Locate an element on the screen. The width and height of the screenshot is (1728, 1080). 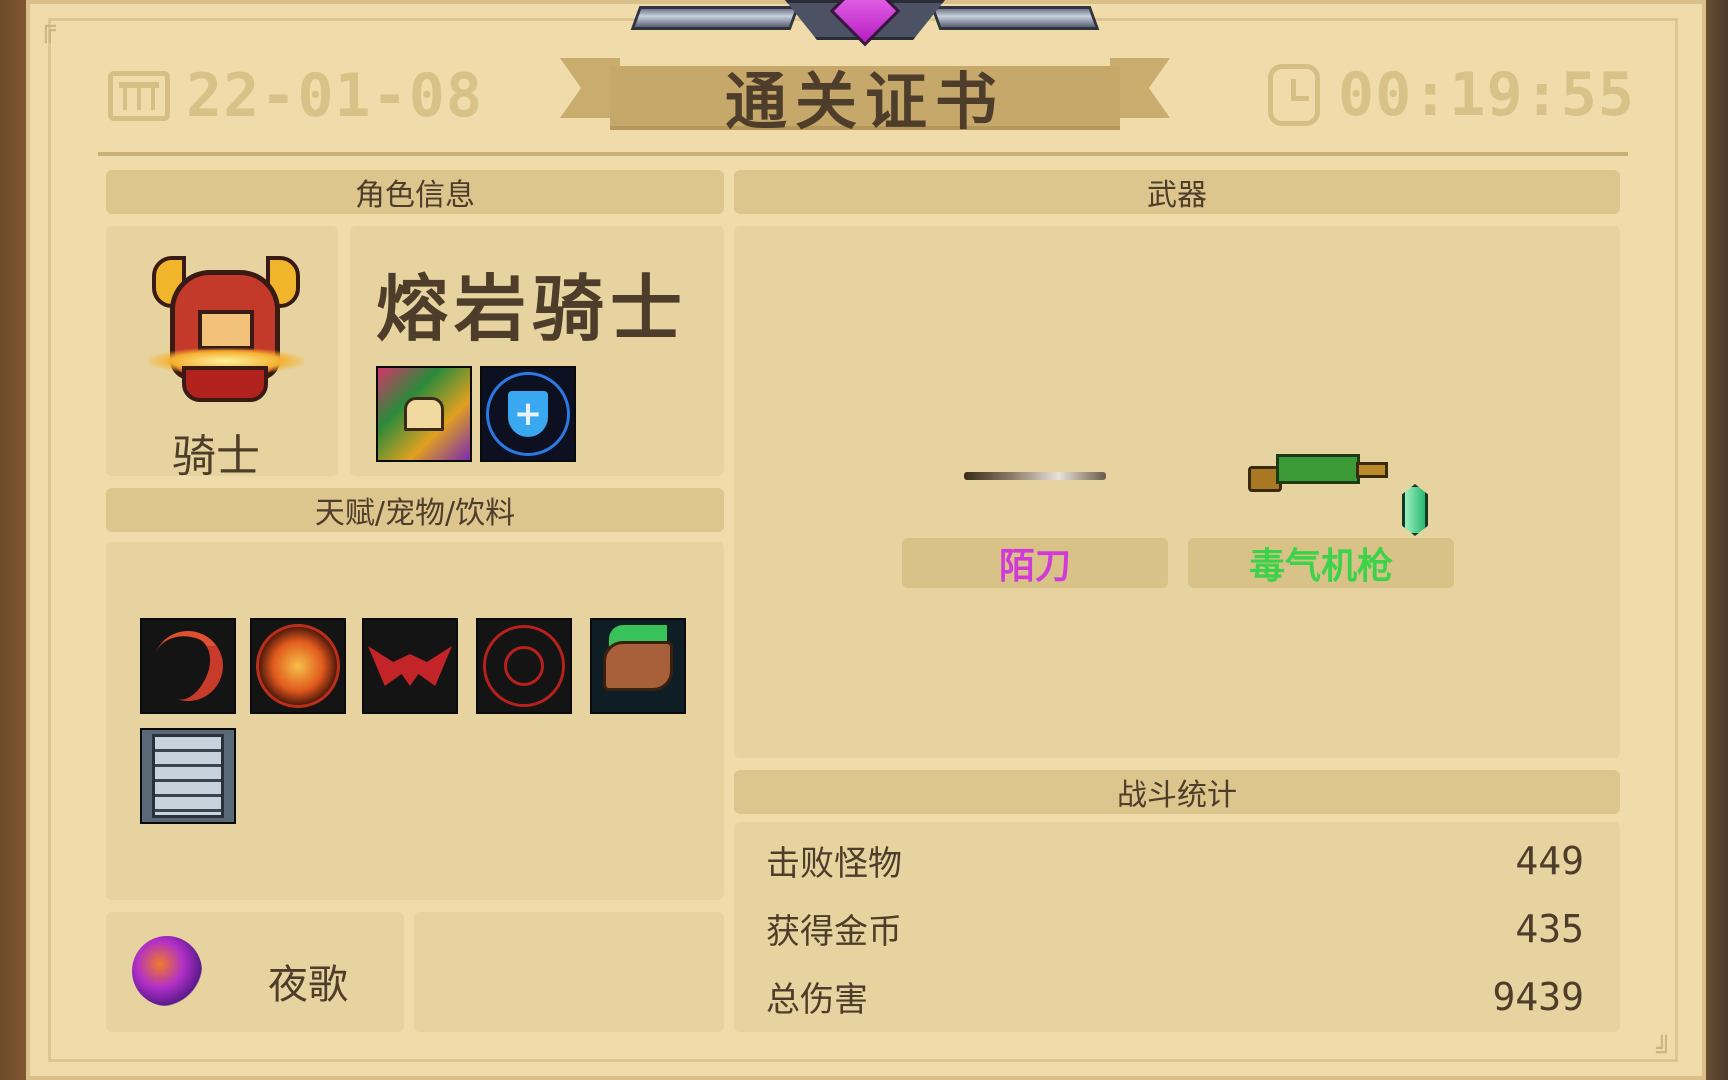
bat-shape is located at coordinates (410, 666).